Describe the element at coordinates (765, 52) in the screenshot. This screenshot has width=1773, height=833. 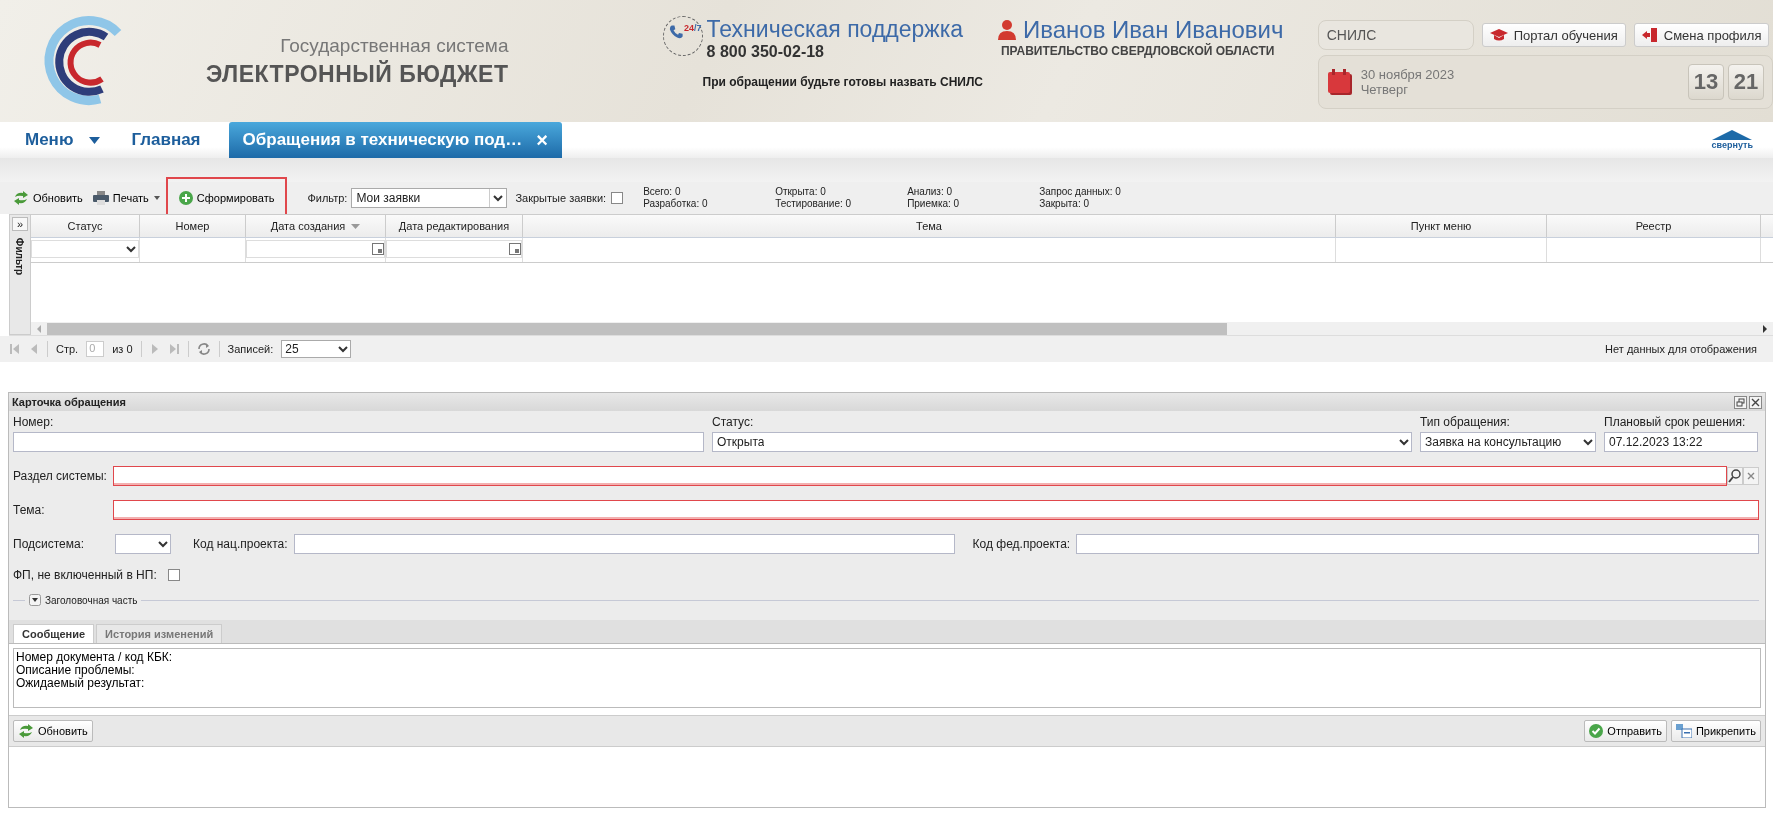
I see `support-phone: 8 800 350-02-18` at that location.